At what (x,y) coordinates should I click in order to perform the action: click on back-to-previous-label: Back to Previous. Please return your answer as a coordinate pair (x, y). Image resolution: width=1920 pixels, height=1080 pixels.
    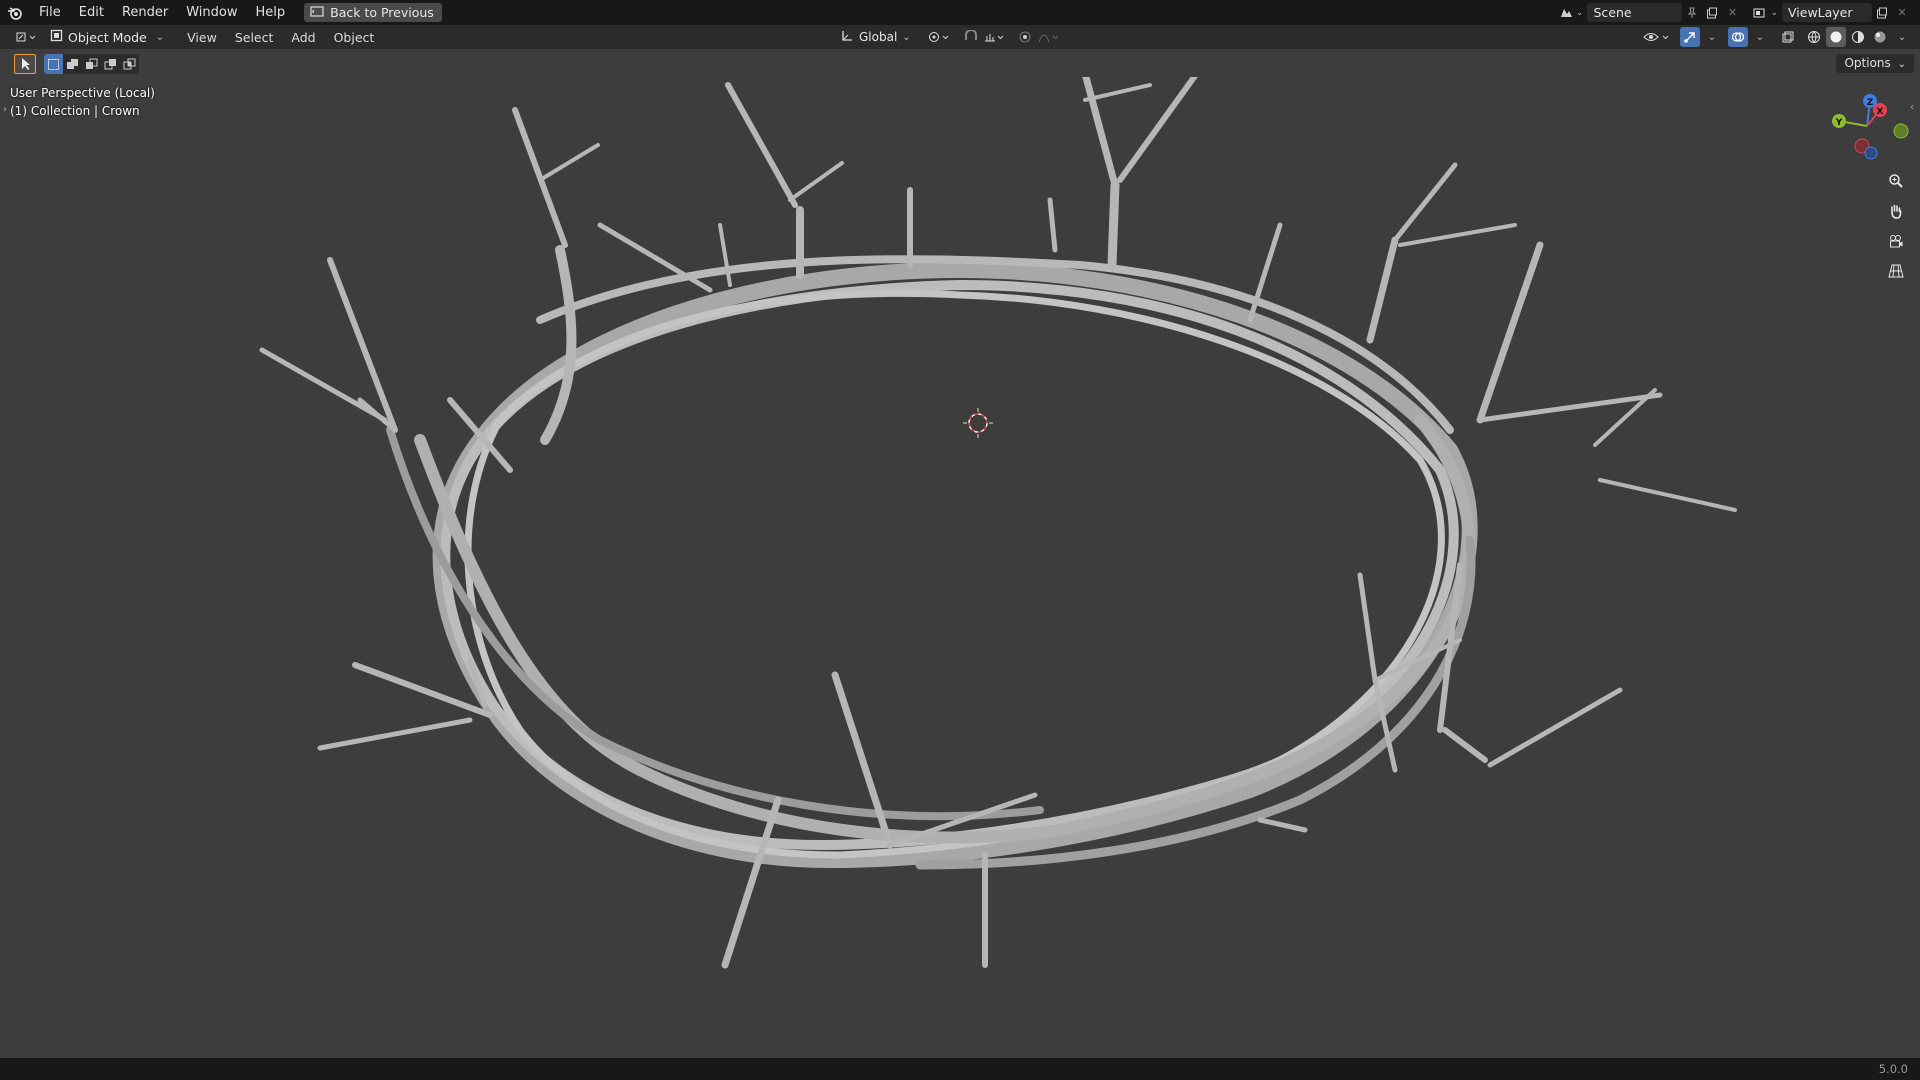
    Looking at the image, I should click on (382, 12).